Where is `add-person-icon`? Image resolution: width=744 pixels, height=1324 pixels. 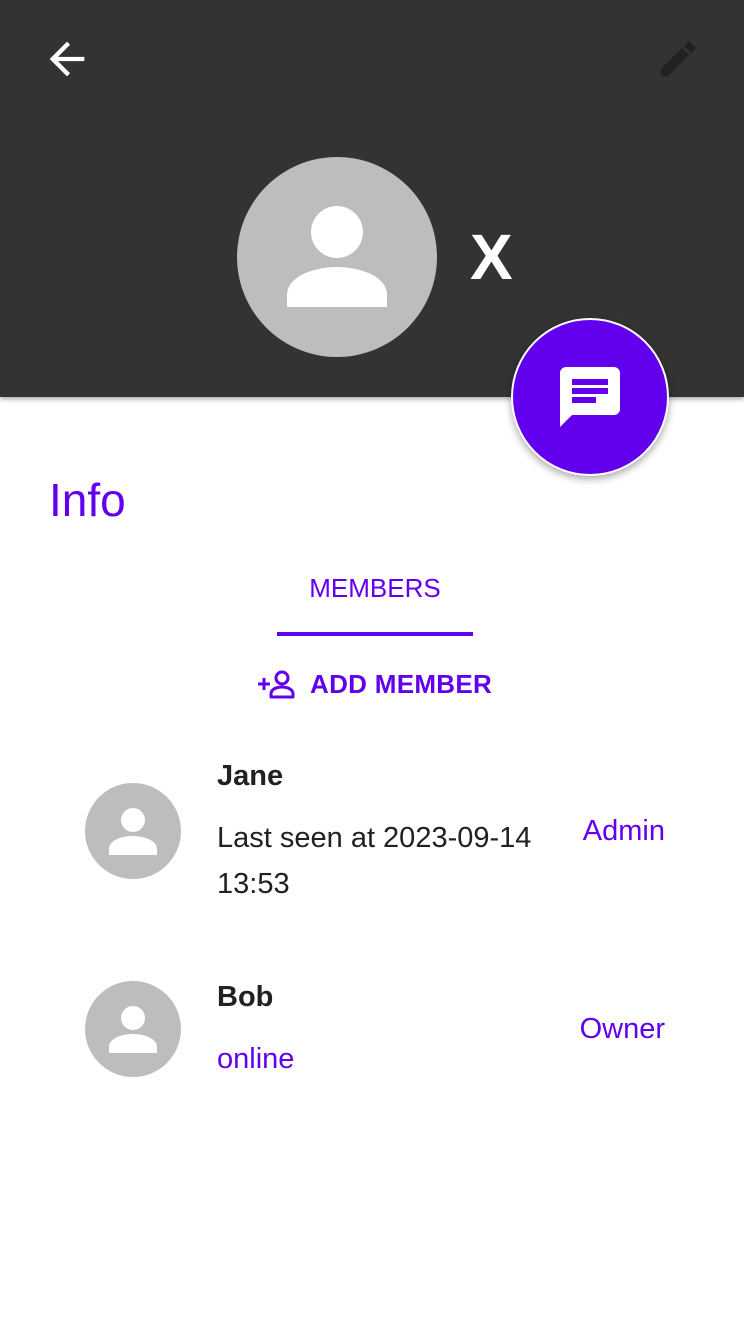
add-person-icon is located at coordinates (276, 684).